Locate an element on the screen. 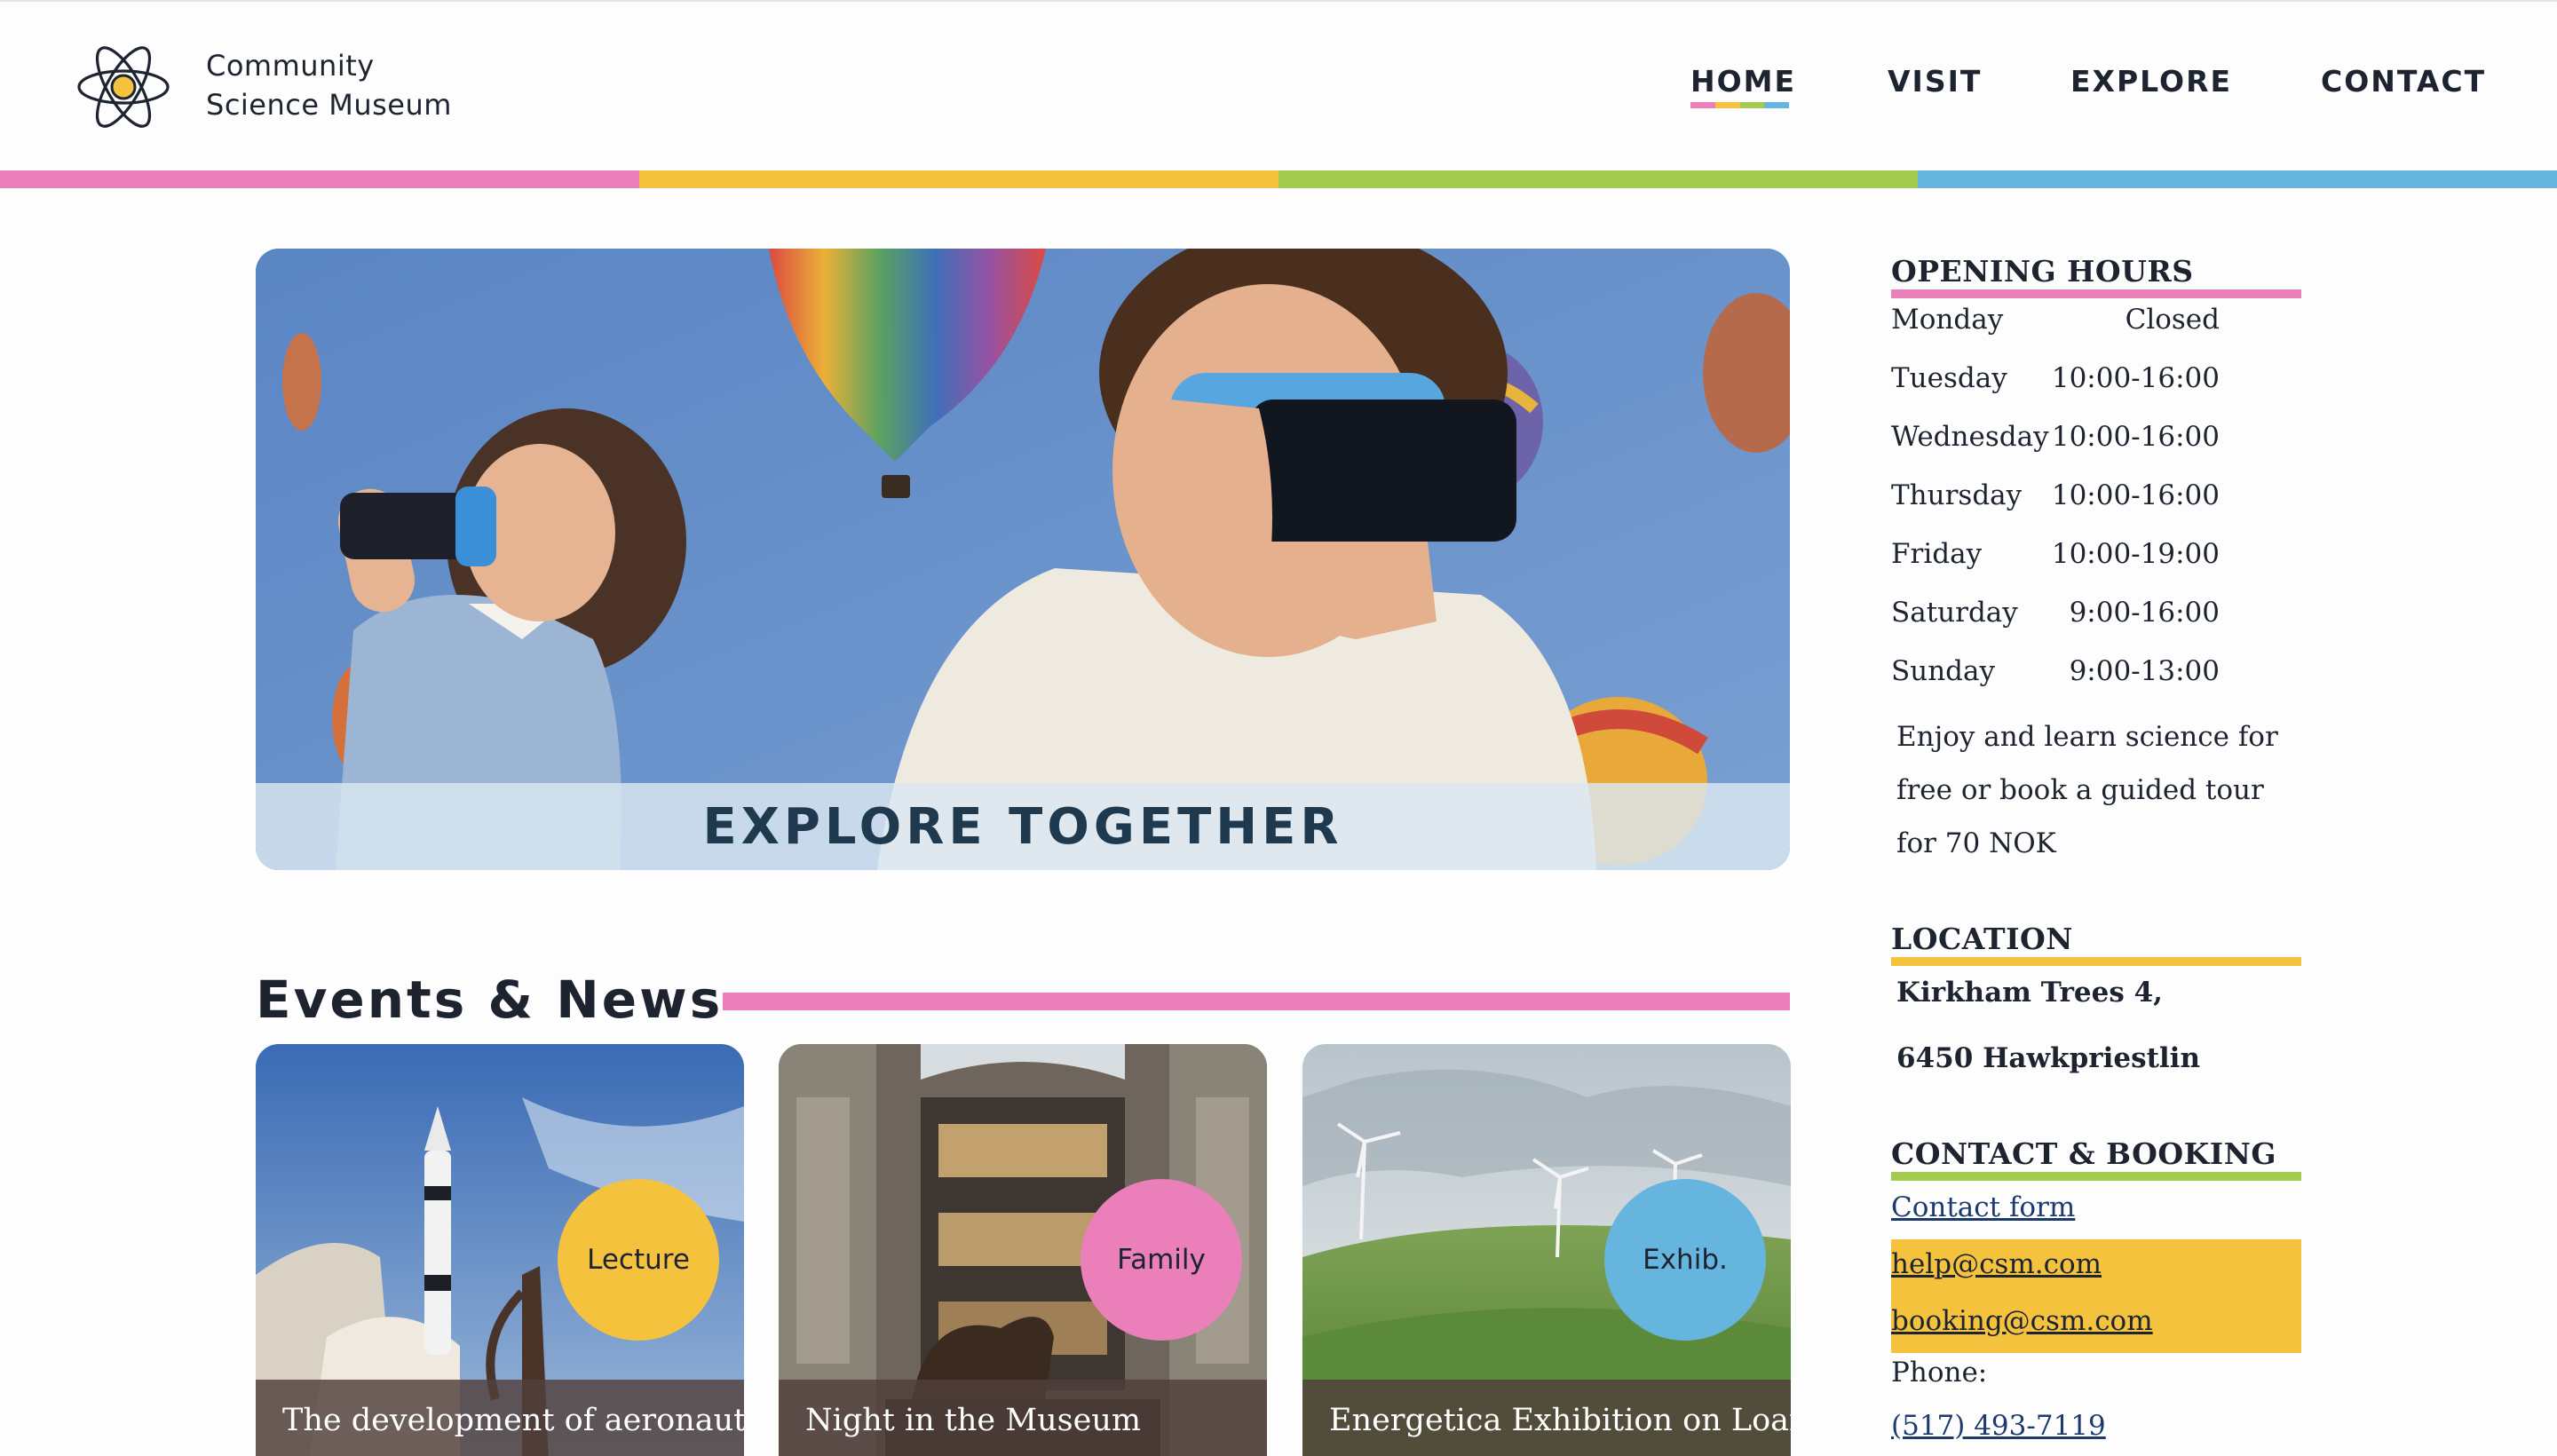  hours-row: Tuesday 10:00-16:00 is located at coordinates (2055, 380).